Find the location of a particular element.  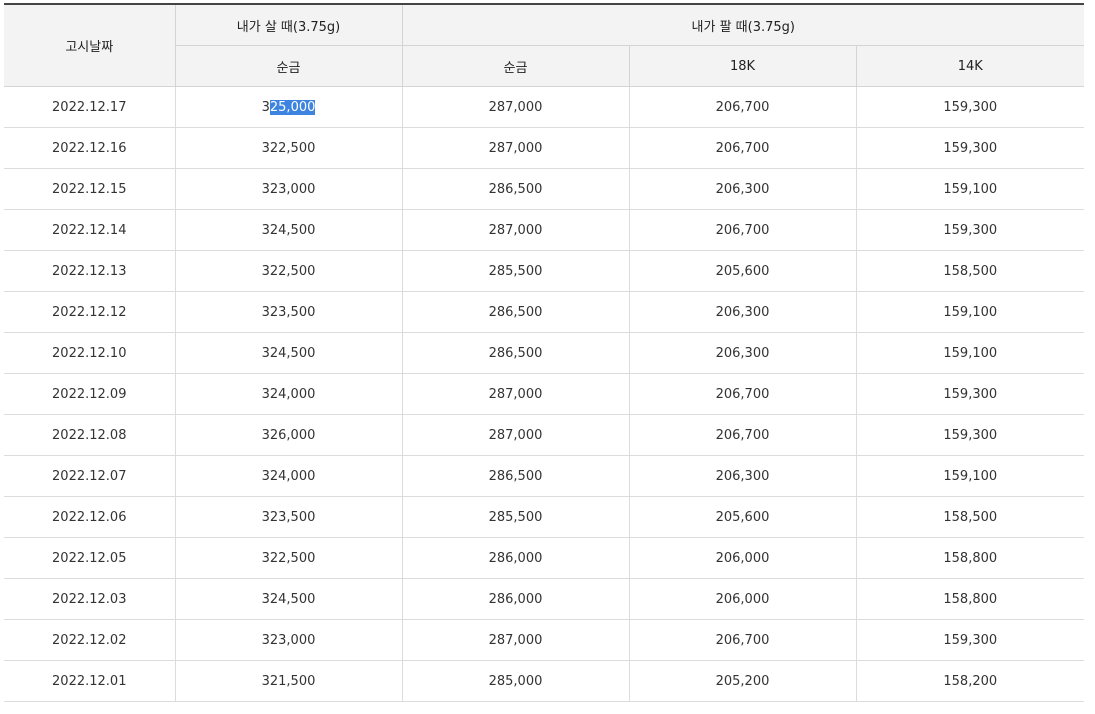

table-row: 2022.12.10 324,500 286,500 206,300 159,100 is located at coordinates (544, 353).